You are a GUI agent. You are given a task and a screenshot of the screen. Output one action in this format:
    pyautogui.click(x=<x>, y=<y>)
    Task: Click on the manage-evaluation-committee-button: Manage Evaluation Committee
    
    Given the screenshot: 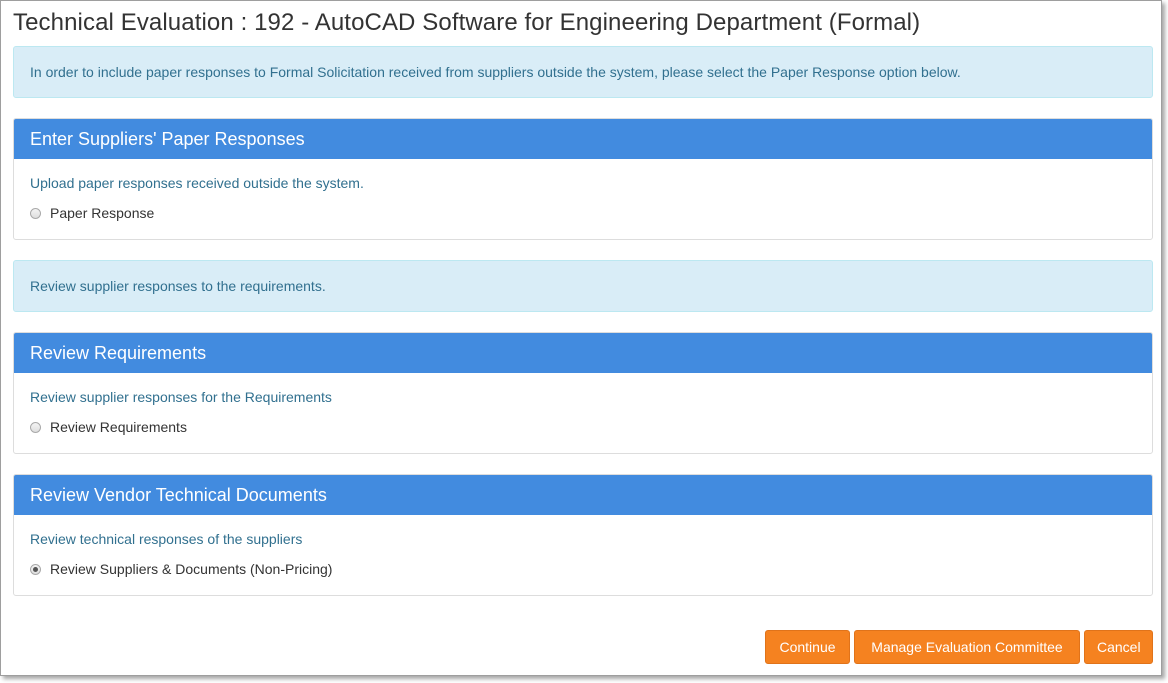 What is the action you would take?
    pyautogui.click(x=967, y=647)
    